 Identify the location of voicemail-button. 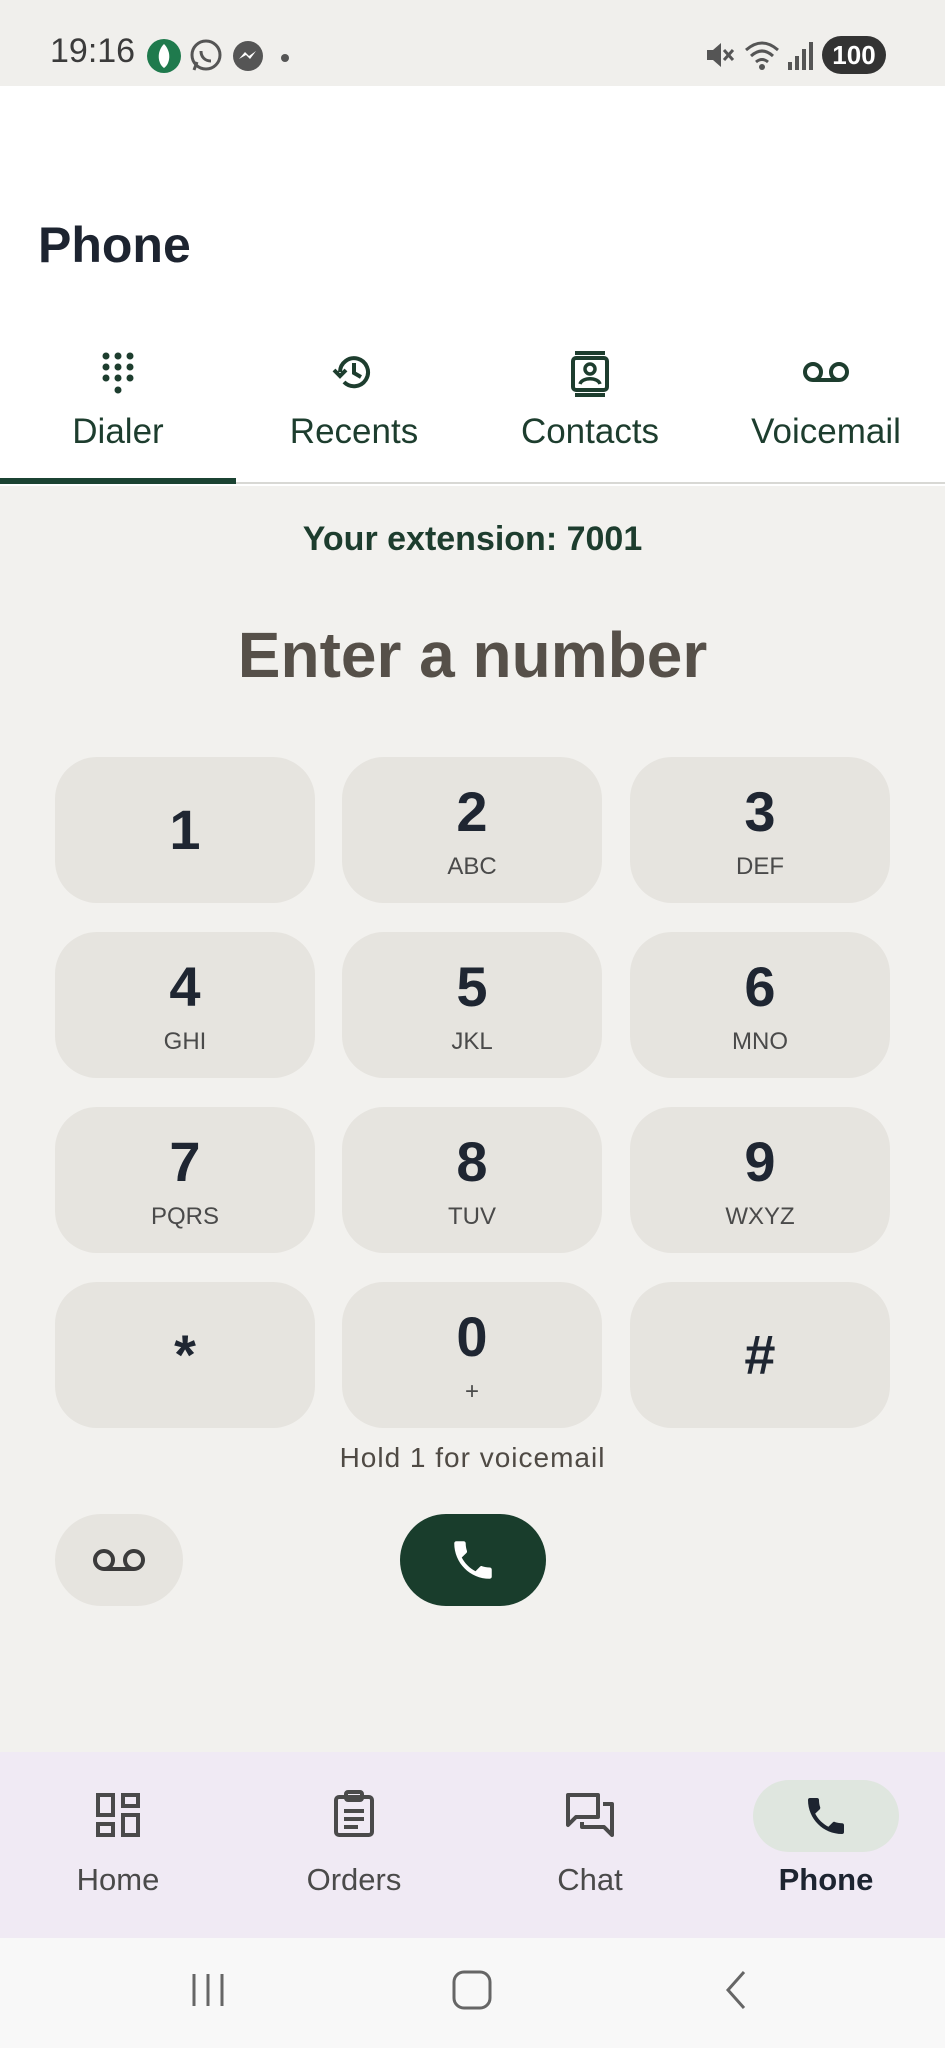
(119, 1560).